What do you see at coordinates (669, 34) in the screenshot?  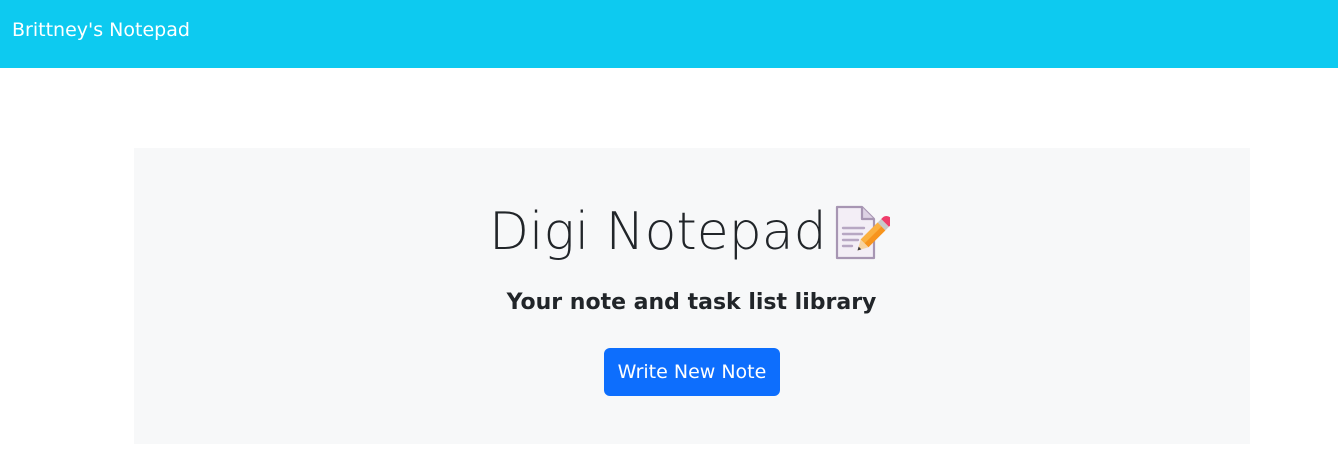 I see `top-navbar: Brittney's Notepad` at bounding box center [669, 34].